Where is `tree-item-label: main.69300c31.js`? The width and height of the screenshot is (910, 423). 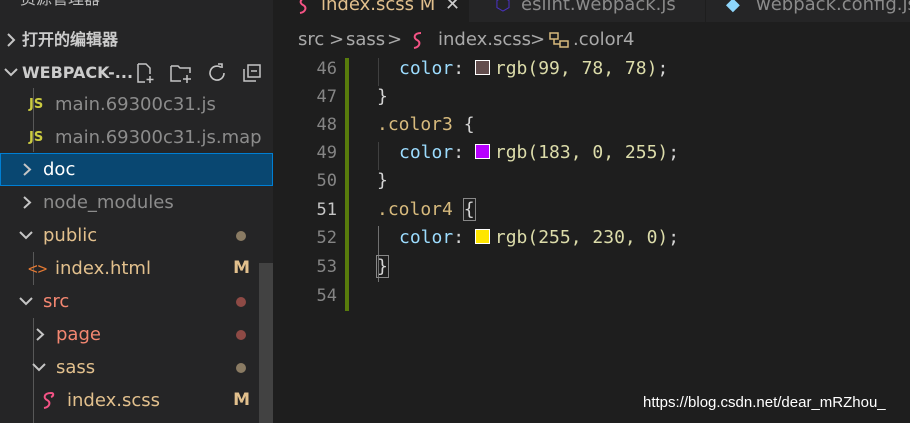
tree-item-label: main.69300c31.js is located at coordinates (135, 104).